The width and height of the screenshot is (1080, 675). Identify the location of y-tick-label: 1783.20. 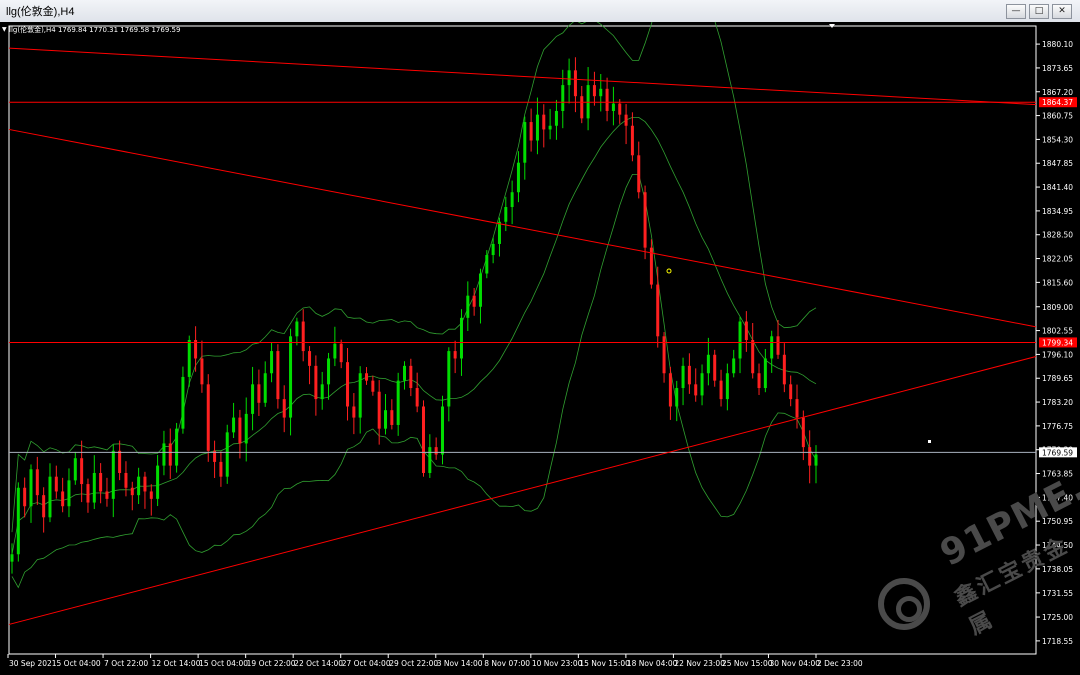
(1057, 402).